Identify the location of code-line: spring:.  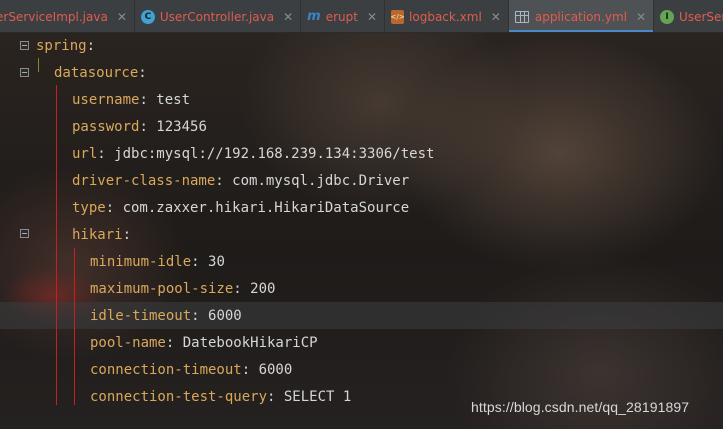
(66, 46).